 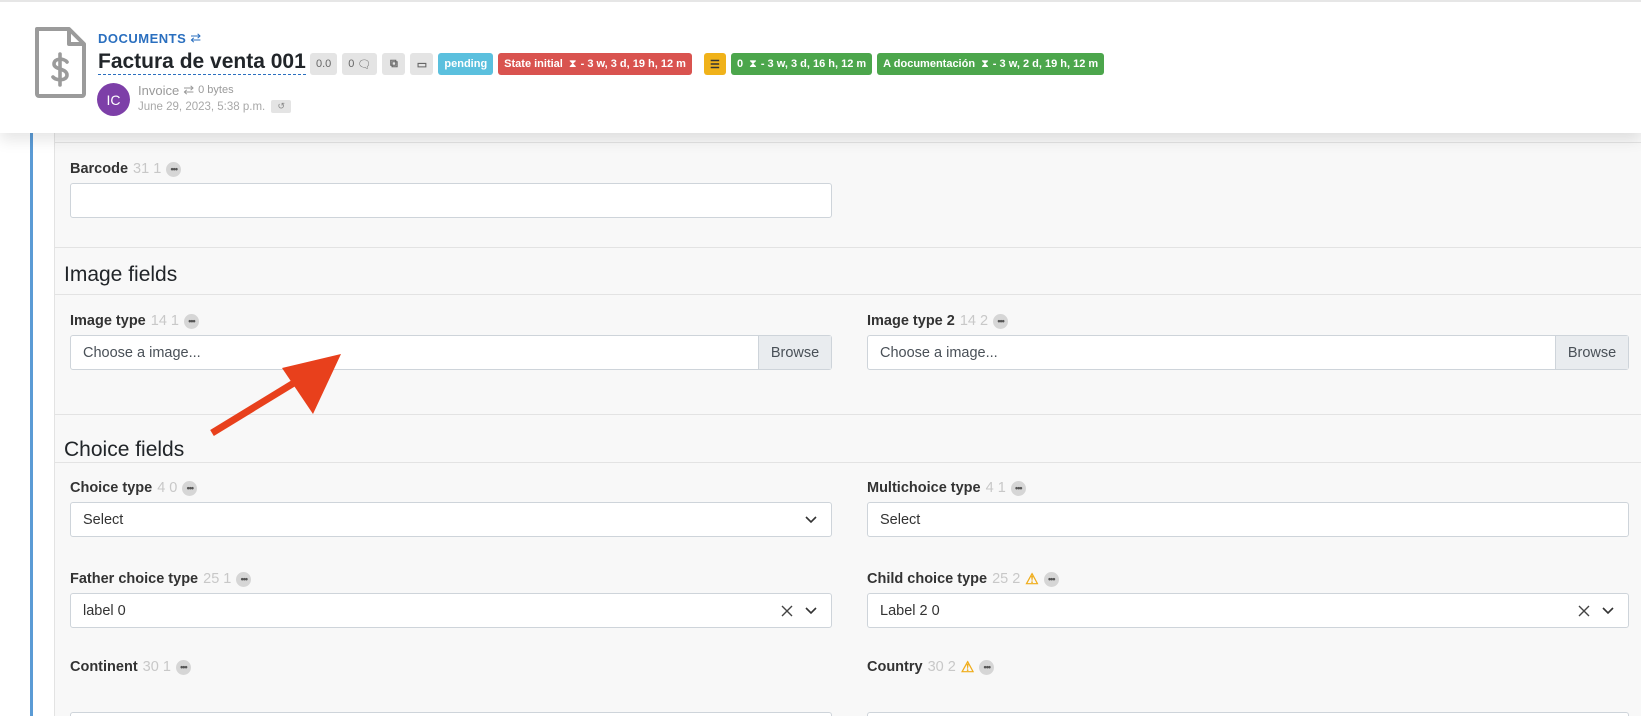 I want to click on copy-icon: ⧉, so click(x=394, y=64).